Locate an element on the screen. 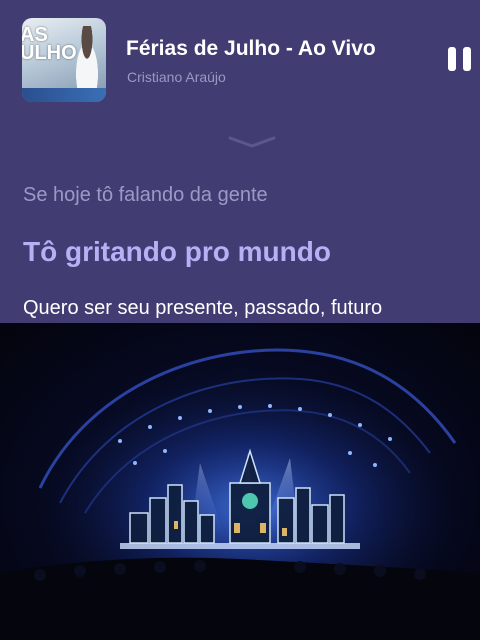 This screenshot has height=640, width=480. lyric-line-previous: Se hoje tô falando da gente is located at coordinates (145, 195).